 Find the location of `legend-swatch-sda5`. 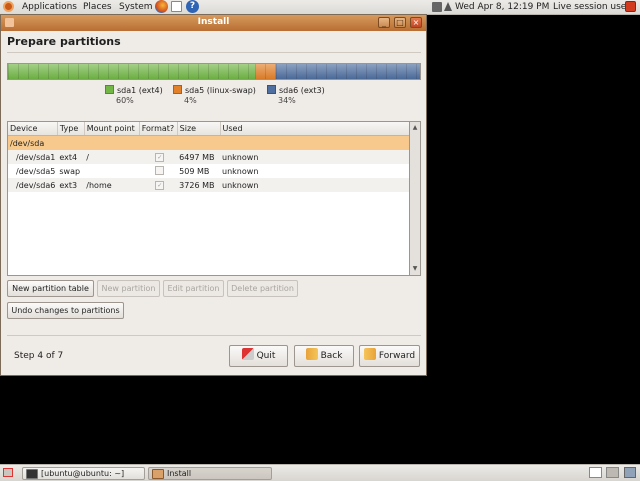

legend-swatch-sda5 is located at coordinates (177, 89).